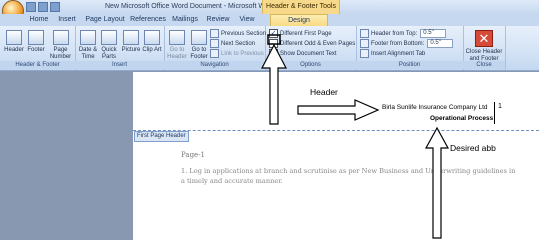 The width and height of the screenshot is (539, 240). What do you see at coordinates (274, 39) in the screenshot?
I see `highlight-box` at bounding box center [274, 39].